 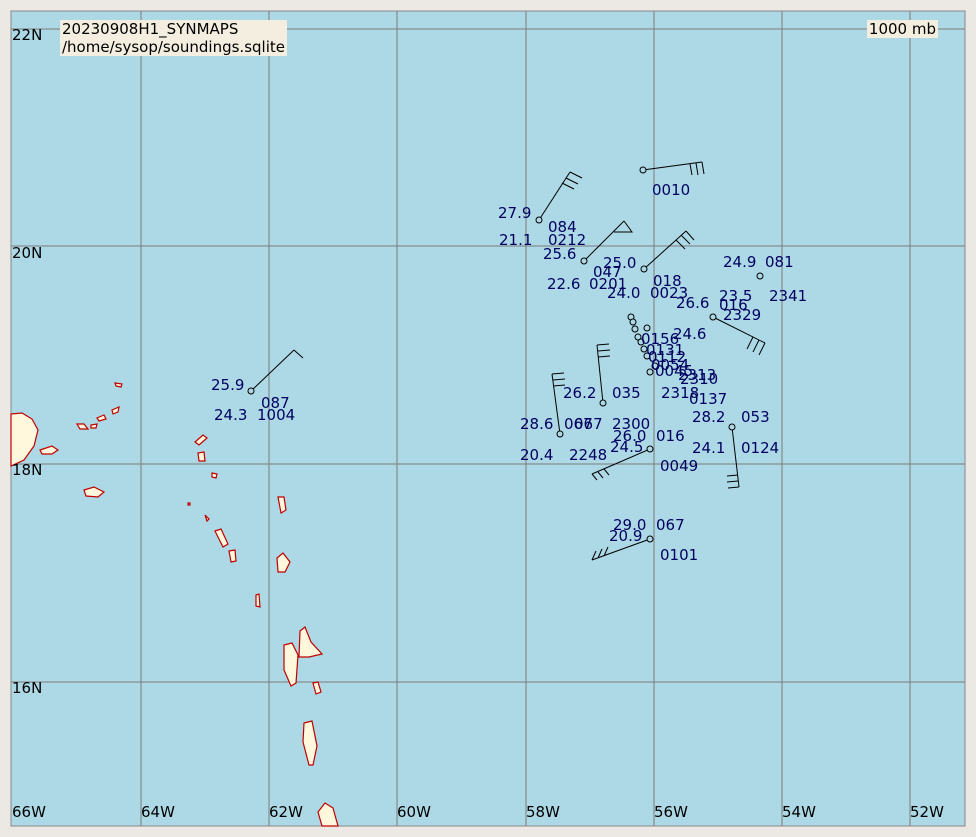 I want to click on map-title: 20230908H1_SYNMAPS, so click(x=150, y=29).